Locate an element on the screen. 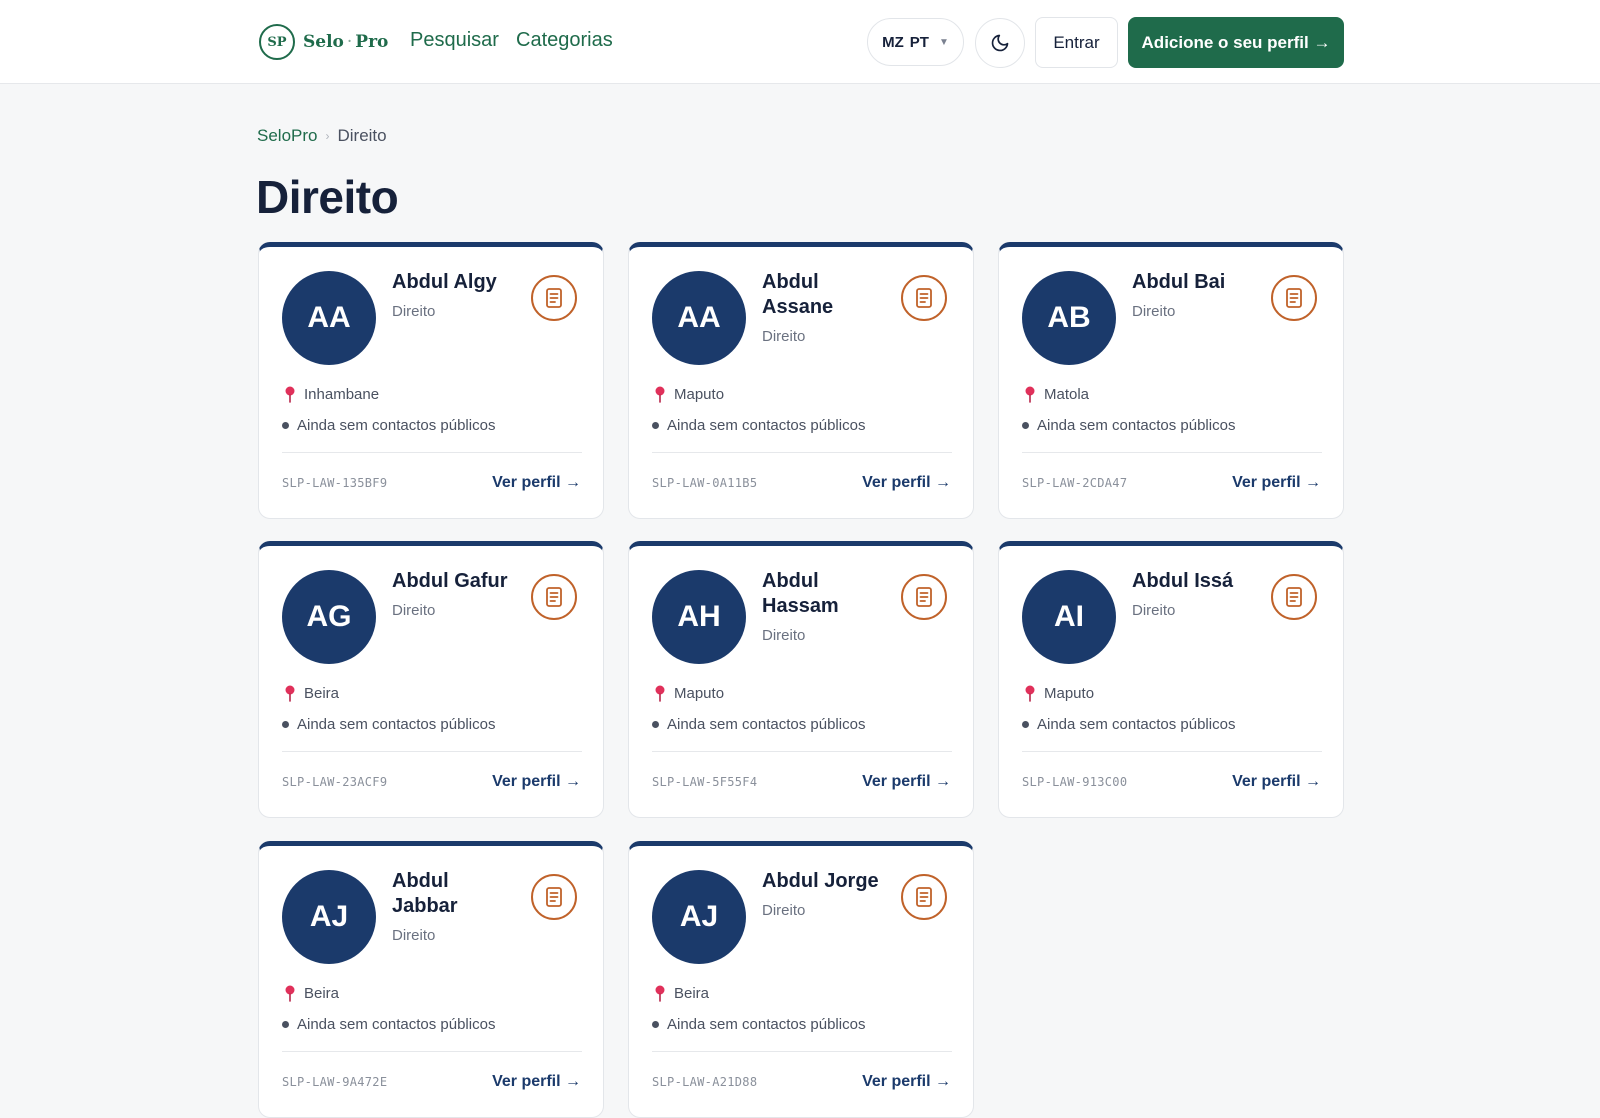 The image size is (1600, 1118). location-text: Matola is located at coordinates (1067, 394).